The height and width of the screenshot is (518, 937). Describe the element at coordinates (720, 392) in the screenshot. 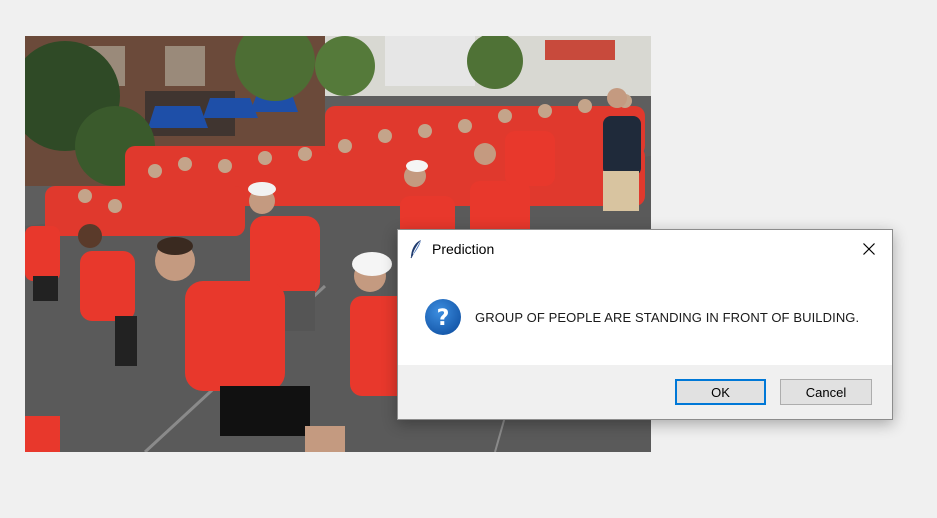

I see `ok-button: OK` at that location.